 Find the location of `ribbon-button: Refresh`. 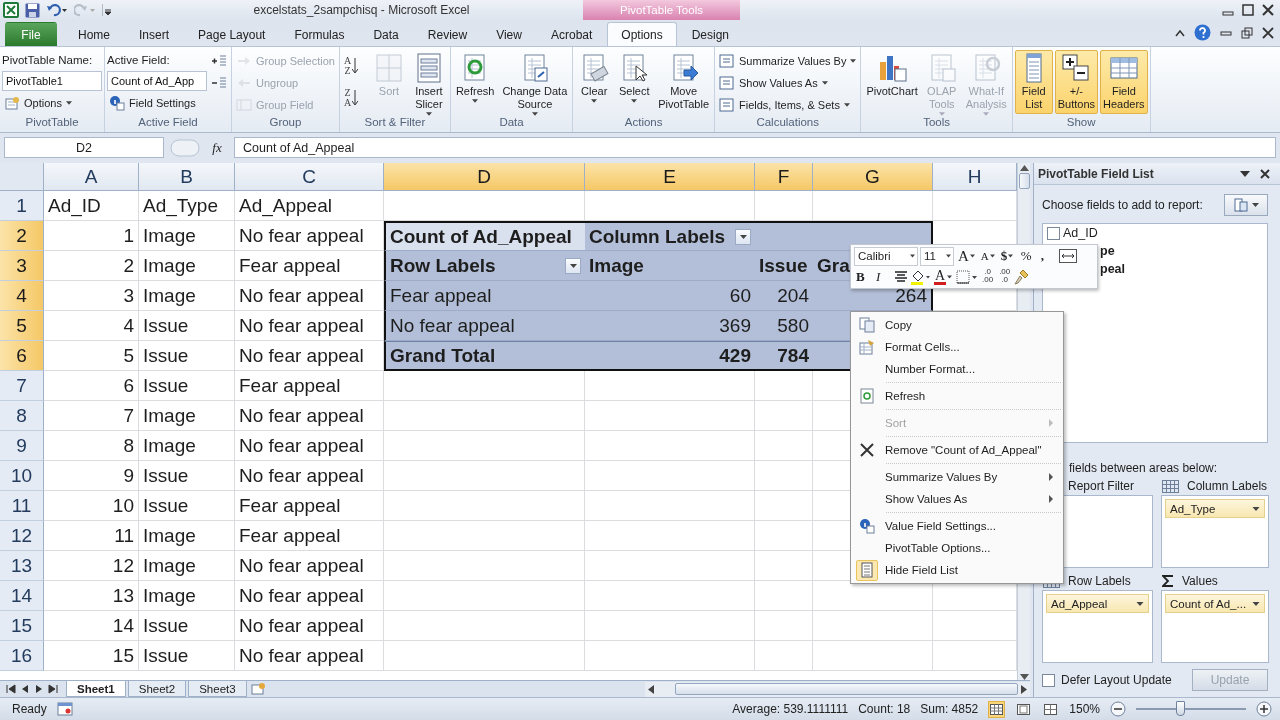

ribbon-button: Refresh is located at coordinates (475, 82).